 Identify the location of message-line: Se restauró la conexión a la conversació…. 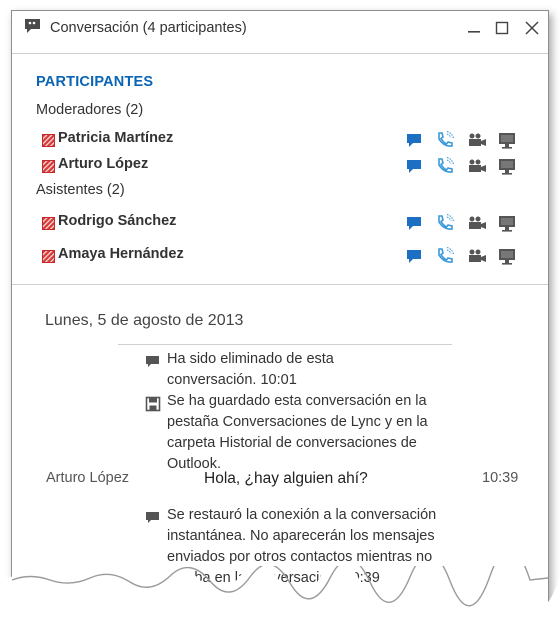
(302, 515).